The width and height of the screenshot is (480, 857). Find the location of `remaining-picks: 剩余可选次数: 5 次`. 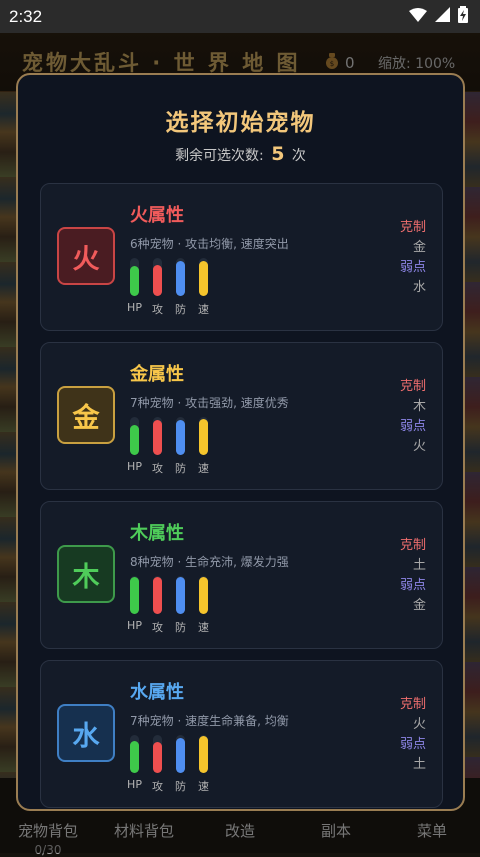

remaining-picks: 剩余可选次数: 5 次 is located at coordinates (240, 154).